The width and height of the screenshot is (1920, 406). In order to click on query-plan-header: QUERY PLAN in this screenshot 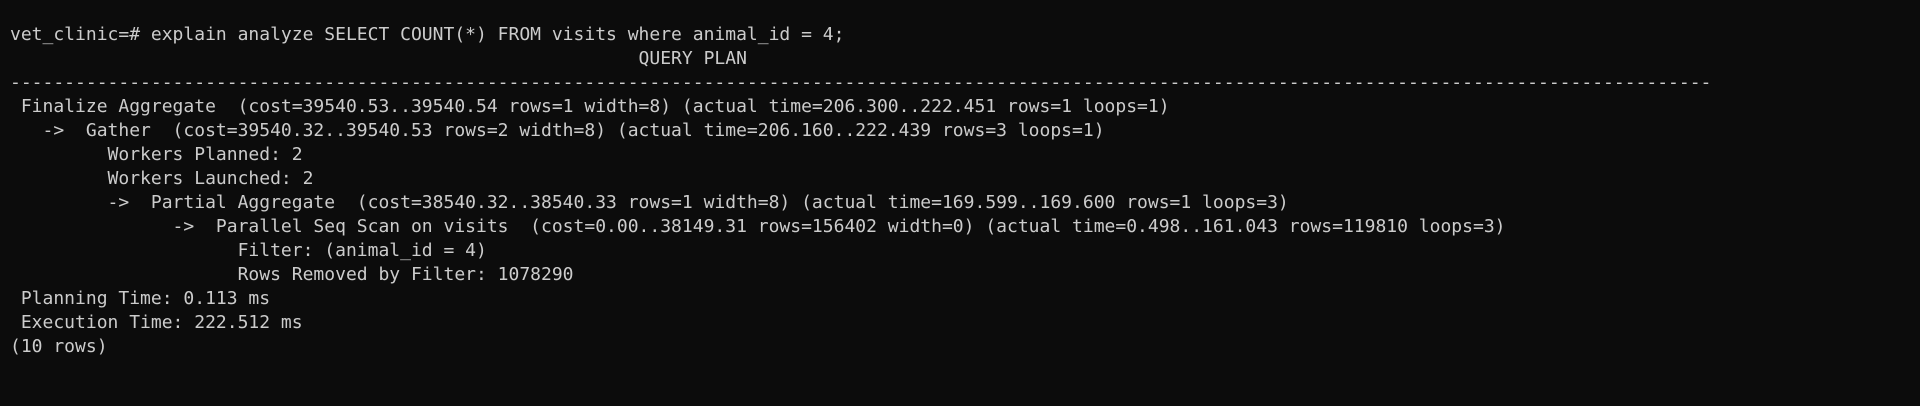, I will do `click(378, 58)`.